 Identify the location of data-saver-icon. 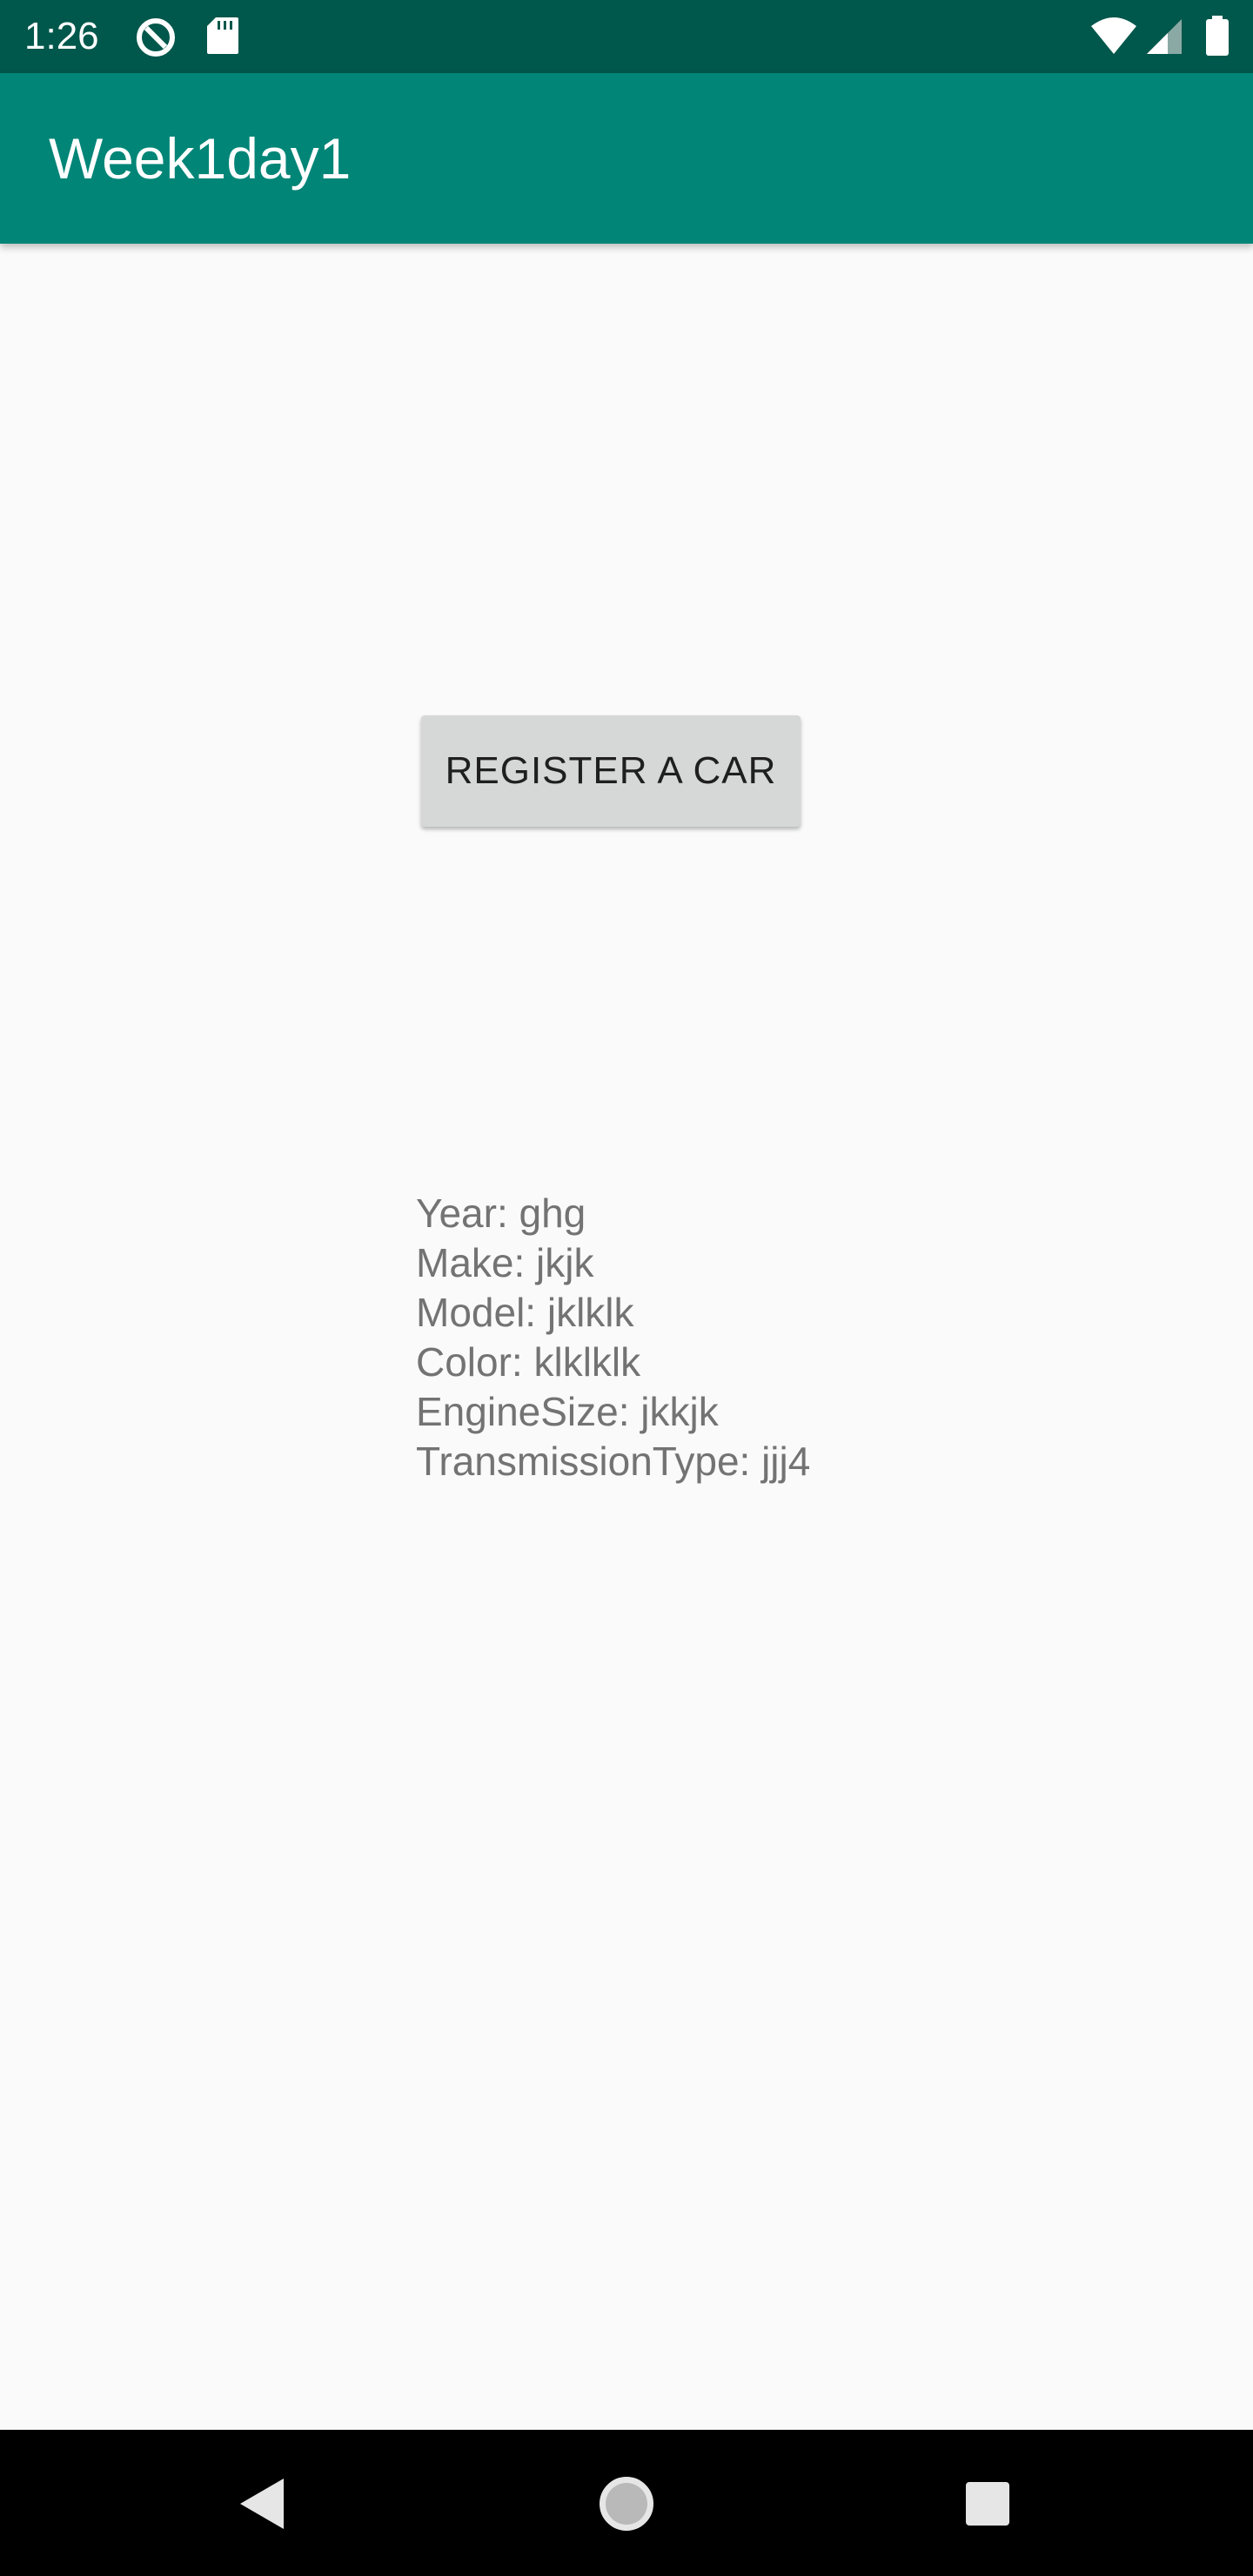
(156, 37).